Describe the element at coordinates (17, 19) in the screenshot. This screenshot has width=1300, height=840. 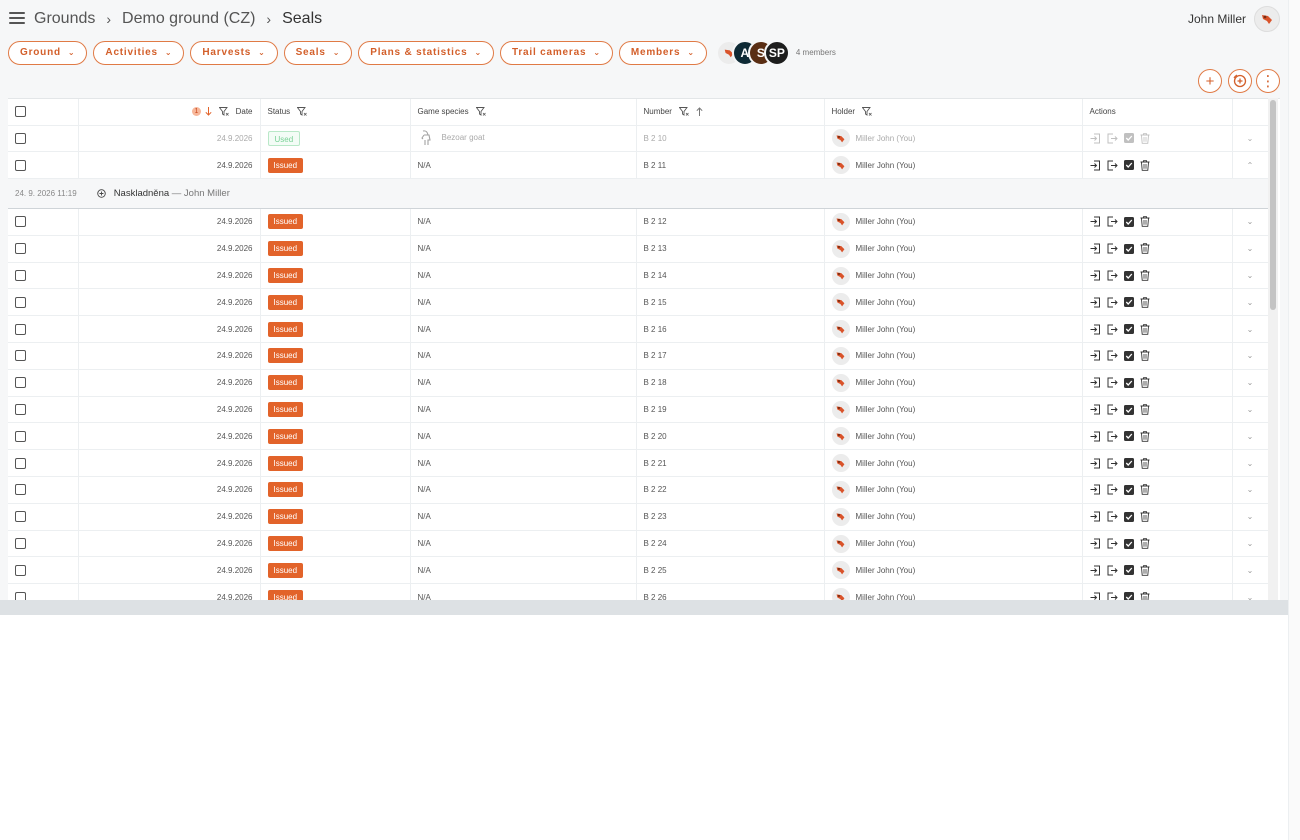
I see `hamburger-menu-icon` at that location.